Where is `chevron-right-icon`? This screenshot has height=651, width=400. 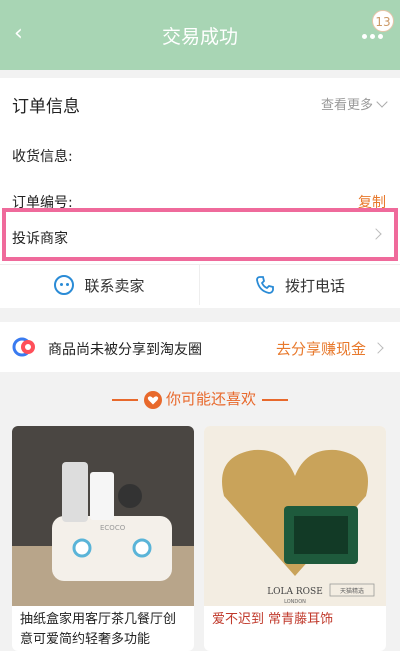
chevron-right-icon is located at coordinates (378, 348).